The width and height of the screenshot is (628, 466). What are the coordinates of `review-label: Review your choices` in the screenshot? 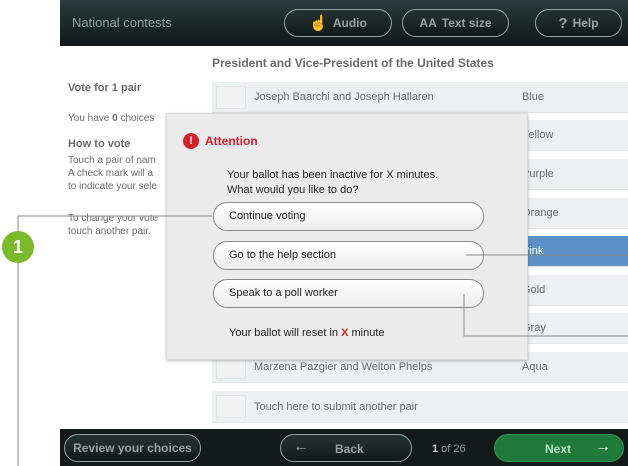 It's located at (132, 448).